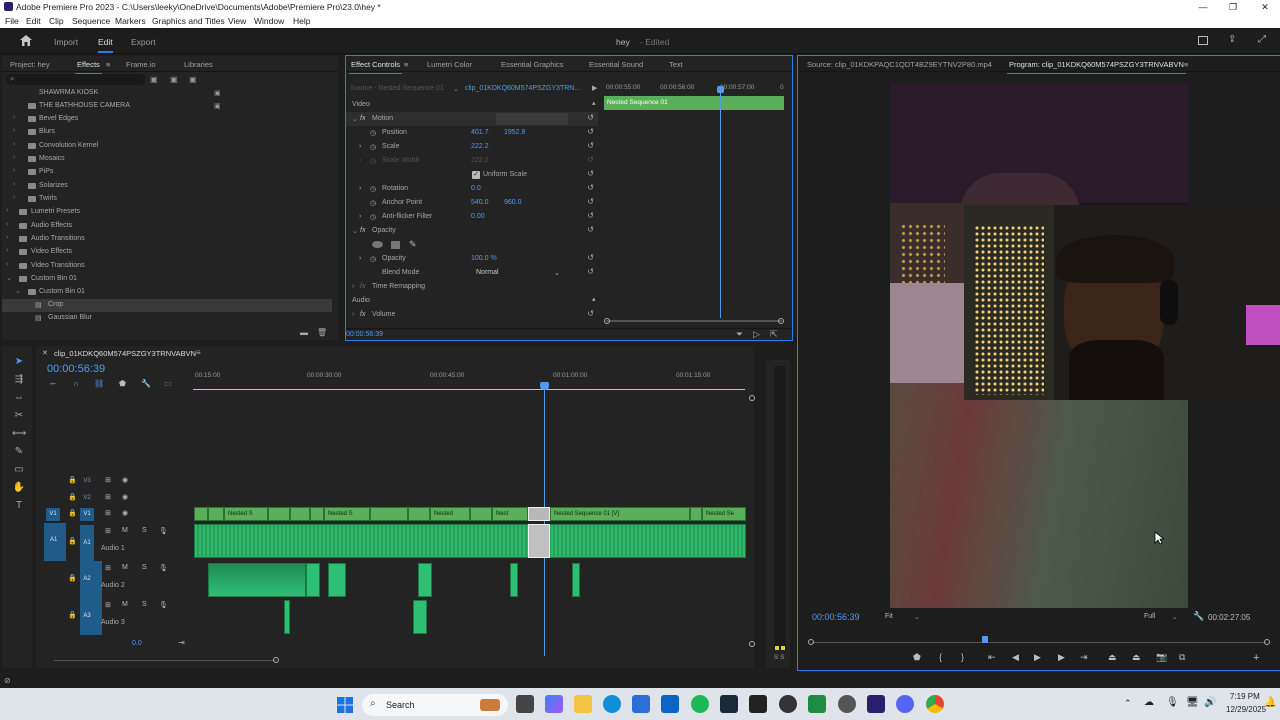  I want to click on comparison-view-icon: ⧉, so click(1182, 657).